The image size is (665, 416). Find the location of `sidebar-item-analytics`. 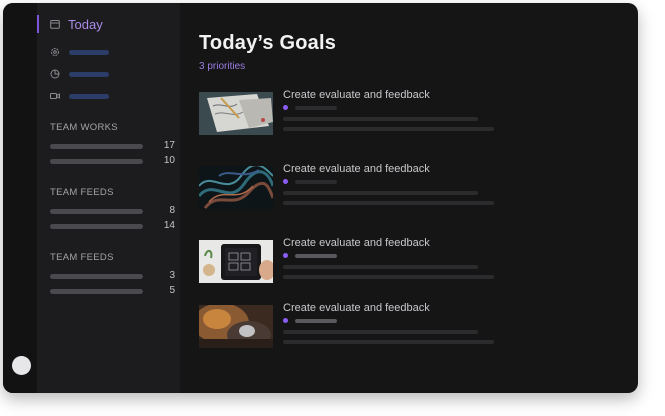

sidebar-item-analytics is located at coordinates (79, 74).